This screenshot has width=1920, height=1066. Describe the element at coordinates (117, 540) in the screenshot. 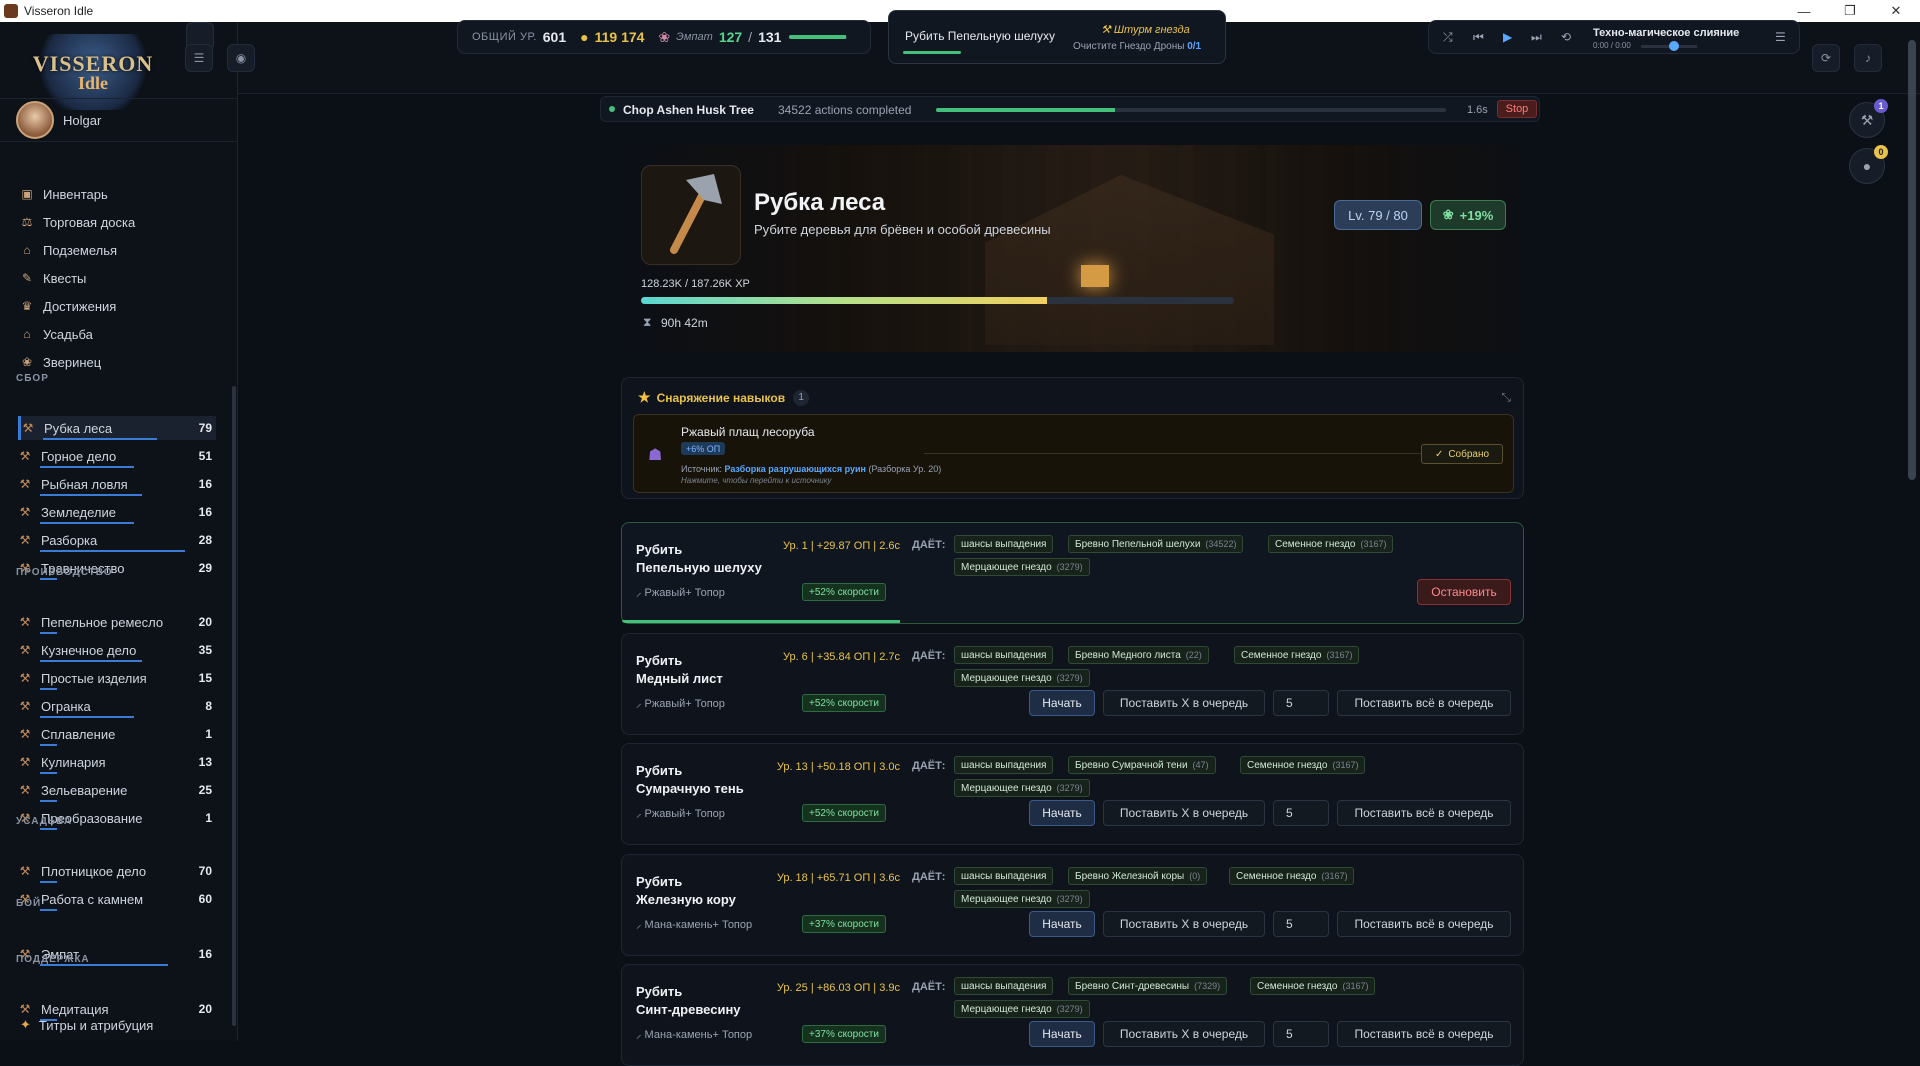

I see `skill-item: ⚒ Разборка 28` at that location.